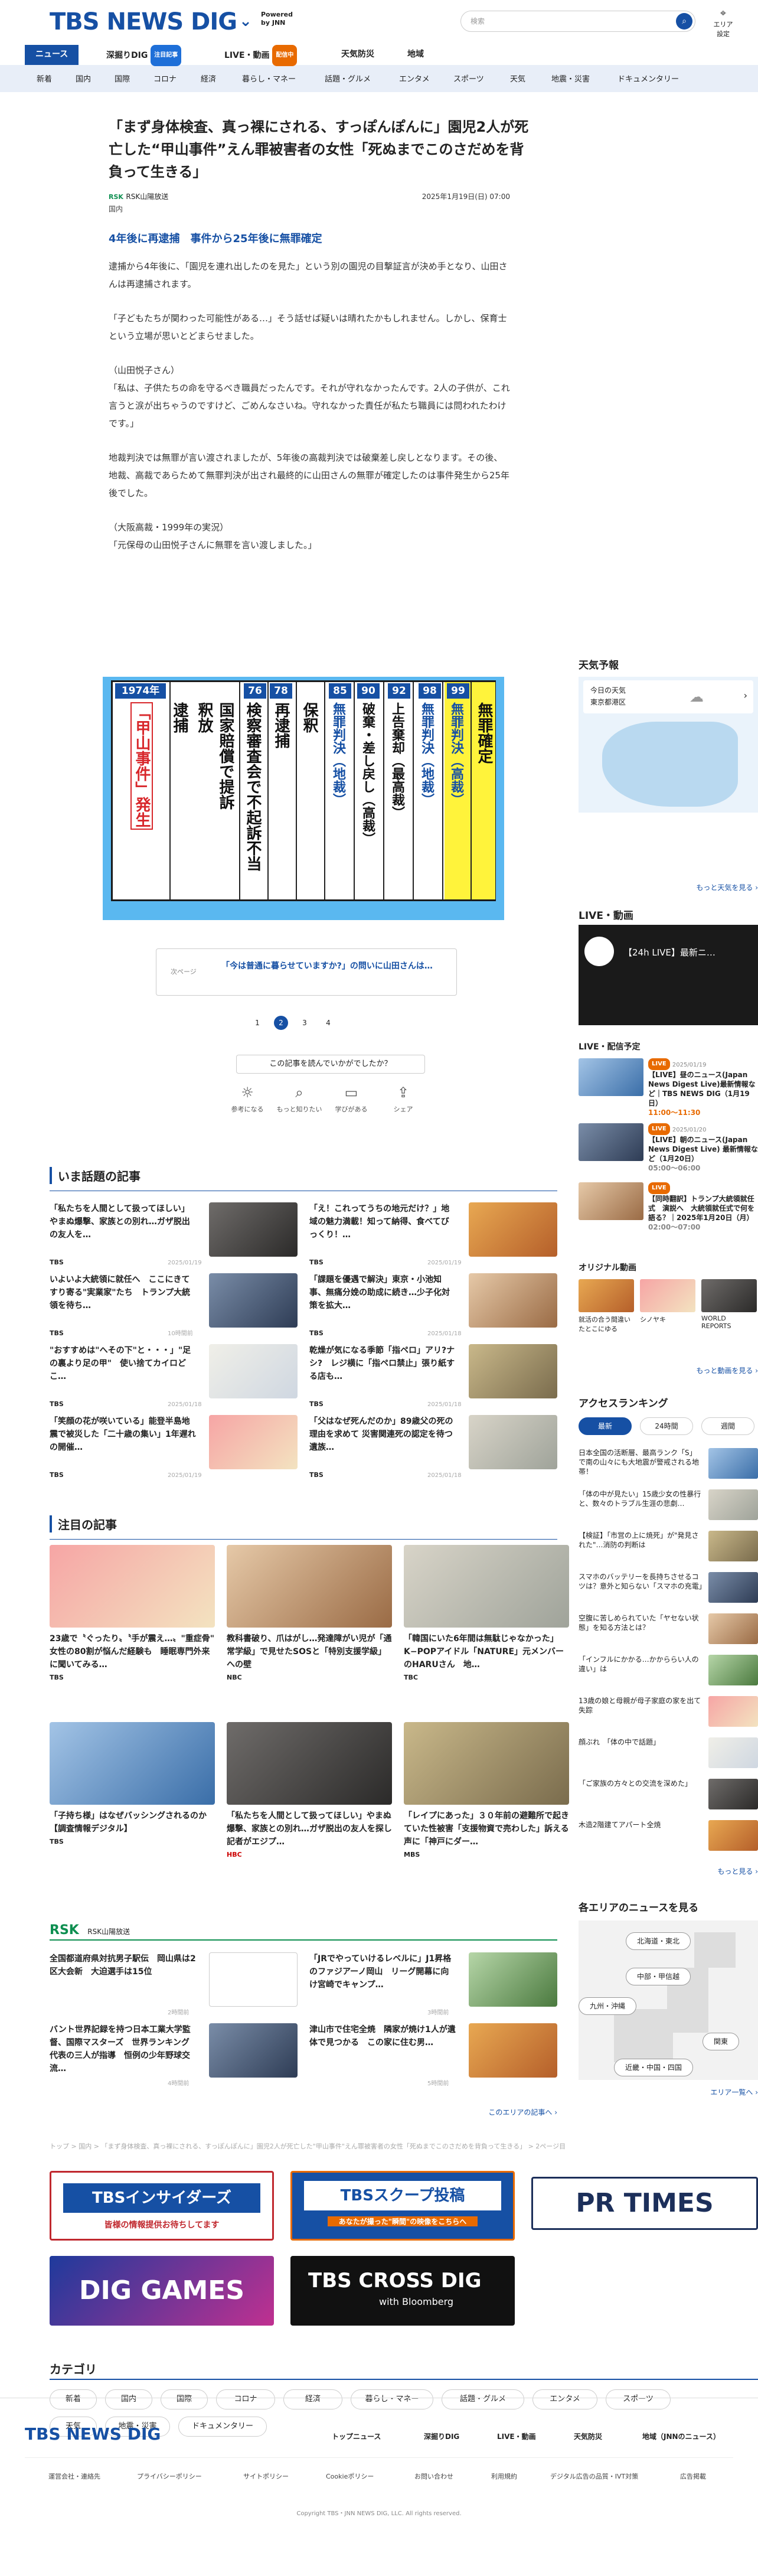 Image resolution: width=758 pixels, height=2576 pixels. Describe the element at coordinates (415, 55) in the screenshot. I see `tab-region: 地域` at that location.